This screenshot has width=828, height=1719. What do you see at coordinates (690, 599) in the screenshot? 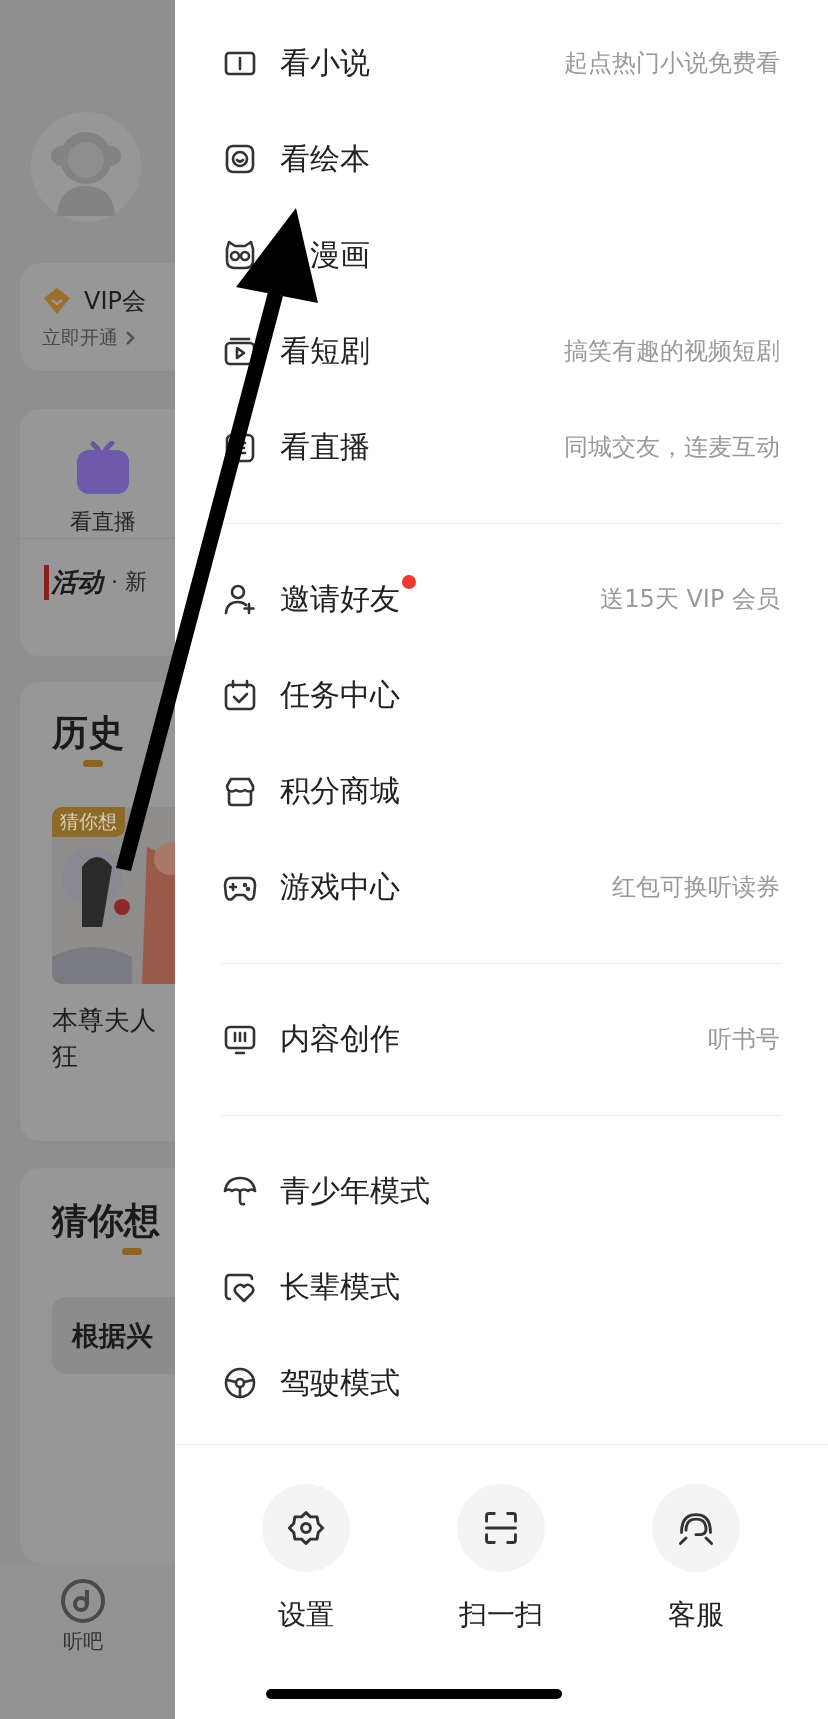
I see `menu-hint: 送15天 VIP 会员` at bounding box center [690, 599].